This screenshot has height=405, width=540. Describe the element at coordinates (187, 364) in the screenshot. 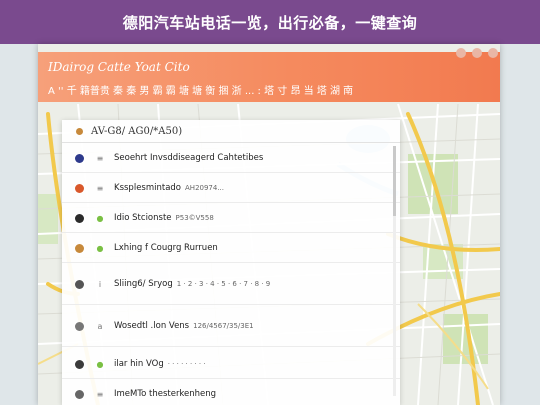

I see `station-phone: · · · · · · · · ·` at that location.